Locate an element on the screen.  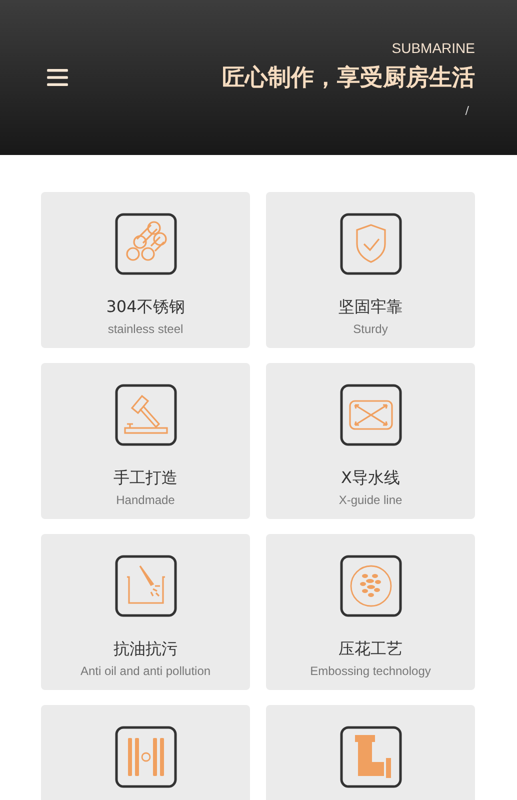
feature-subtitle: Handmade is located at coordinates (145, 500).